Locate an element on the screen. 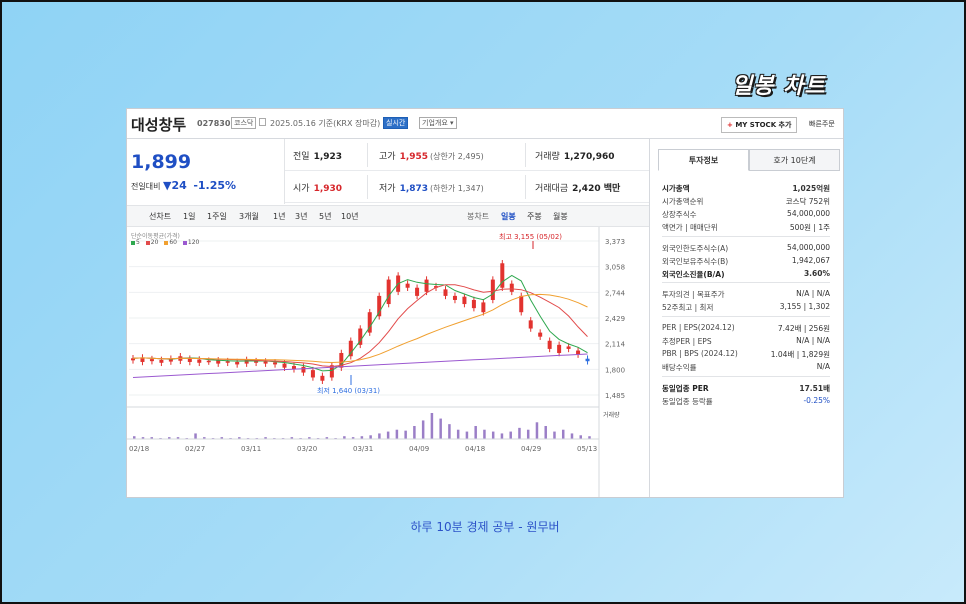 The image size is (966, 604). info-row-label: 동일업종 등락률 is located at coordinates (687, 401).